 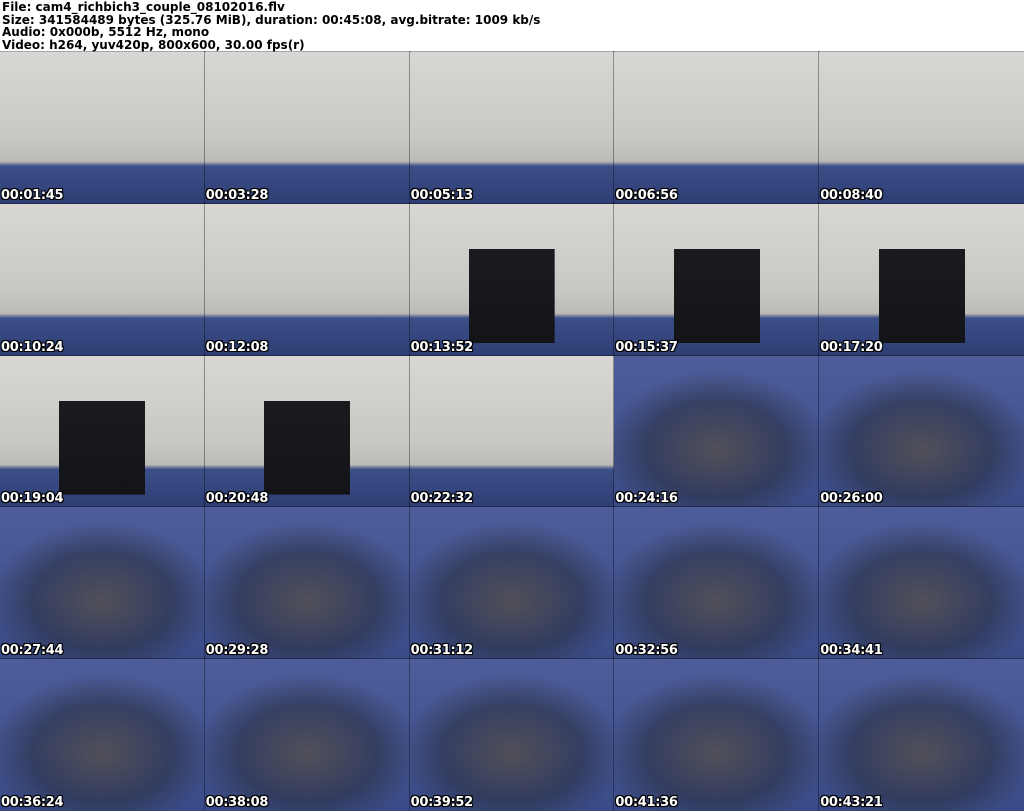 I want to click on video-thumbnail: 00:19:04, so click(x=103, y=431).